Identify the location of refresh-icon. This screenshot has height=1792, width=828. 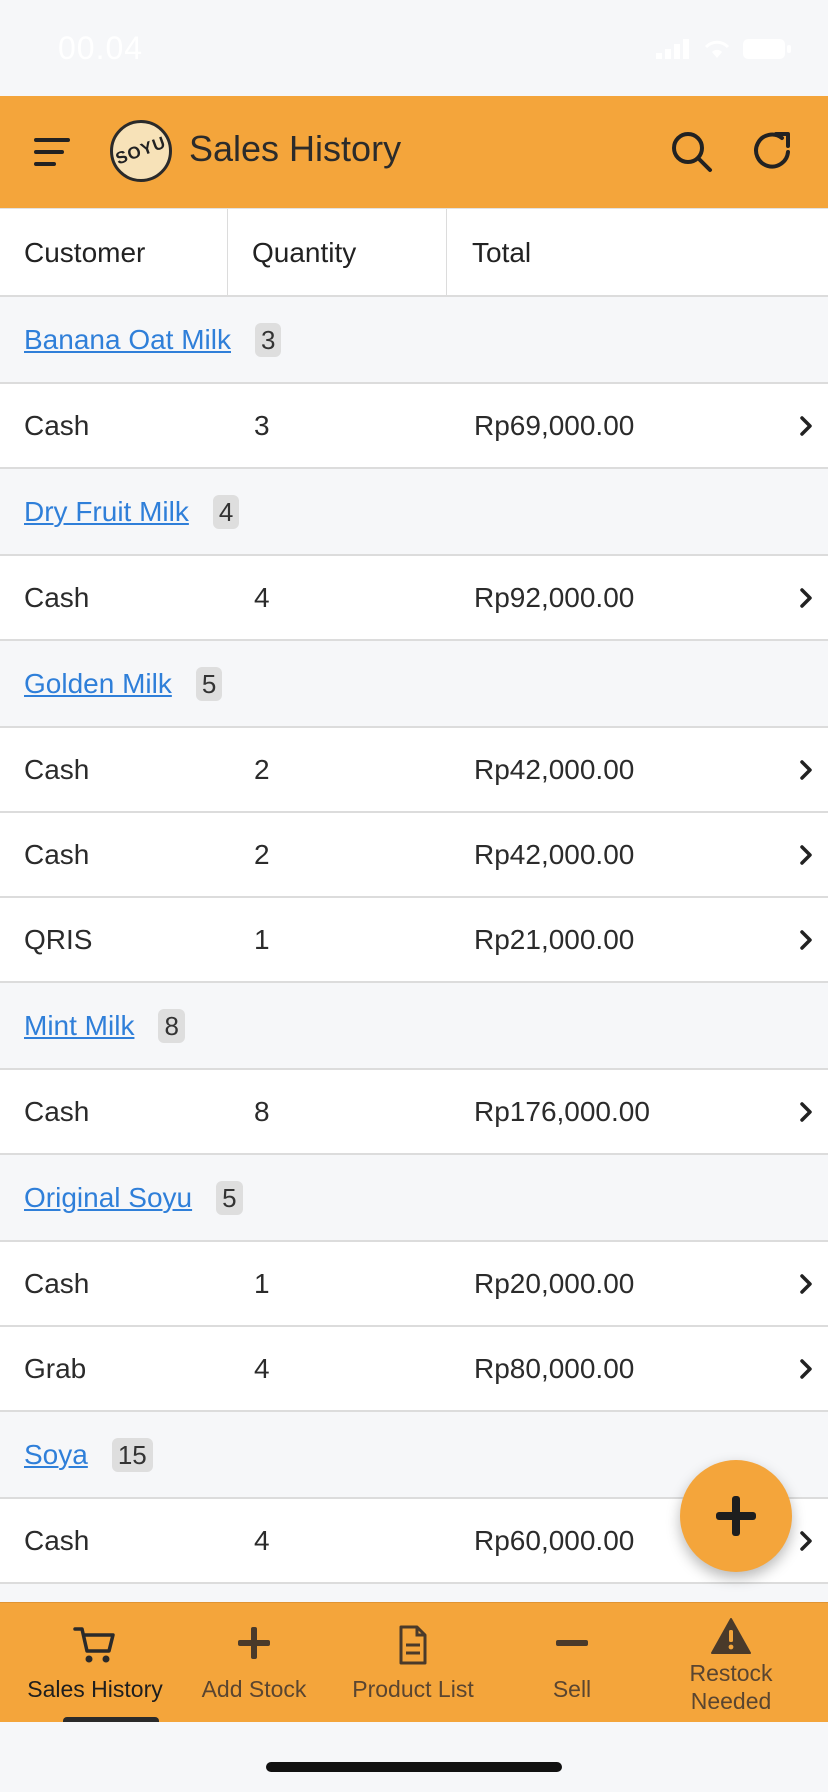
(772, 150).